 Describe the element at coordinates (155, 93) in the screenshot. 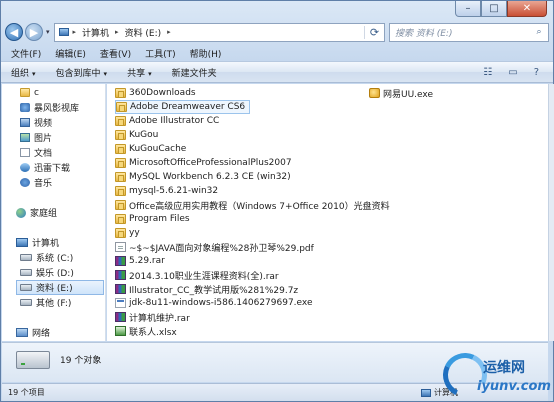

I see `list-item: 360Downloads` at that location.